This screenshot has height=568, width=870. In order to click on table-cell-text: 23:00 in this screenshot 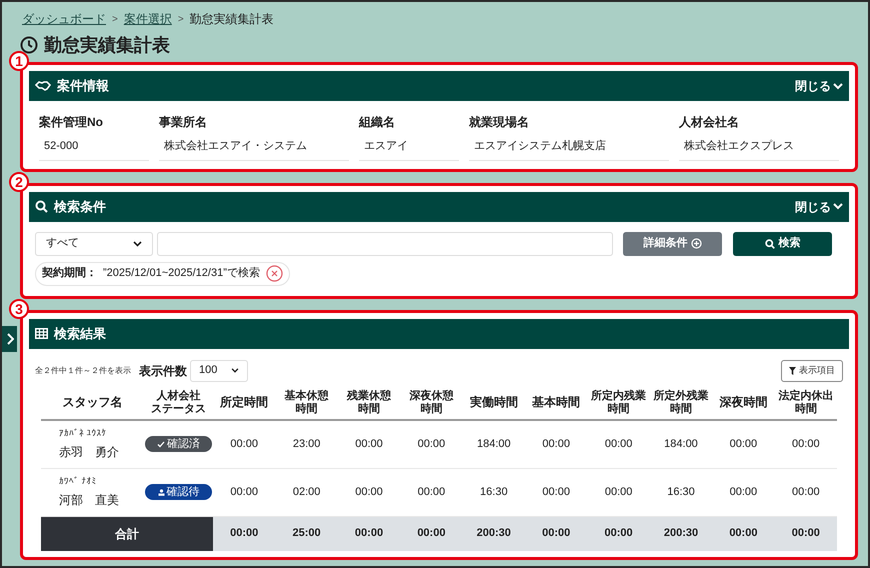, I will do `click(307, 444)`.